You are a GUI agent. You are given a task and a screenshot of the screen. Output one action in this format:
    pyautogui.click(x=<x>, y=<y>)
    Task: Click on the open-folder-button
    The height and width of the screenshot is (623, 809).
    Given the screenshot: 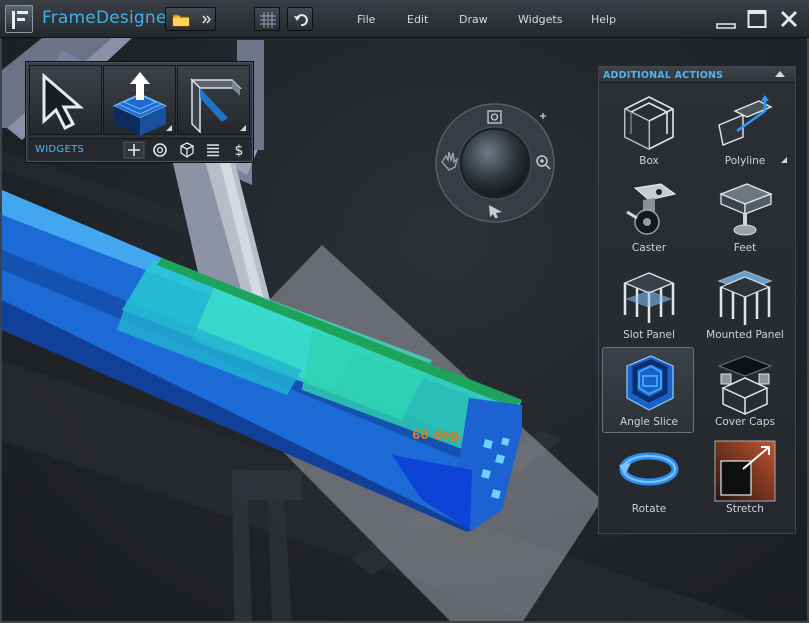 What is the action you would take?
    pyautogui.click(x=190, y=19)
    